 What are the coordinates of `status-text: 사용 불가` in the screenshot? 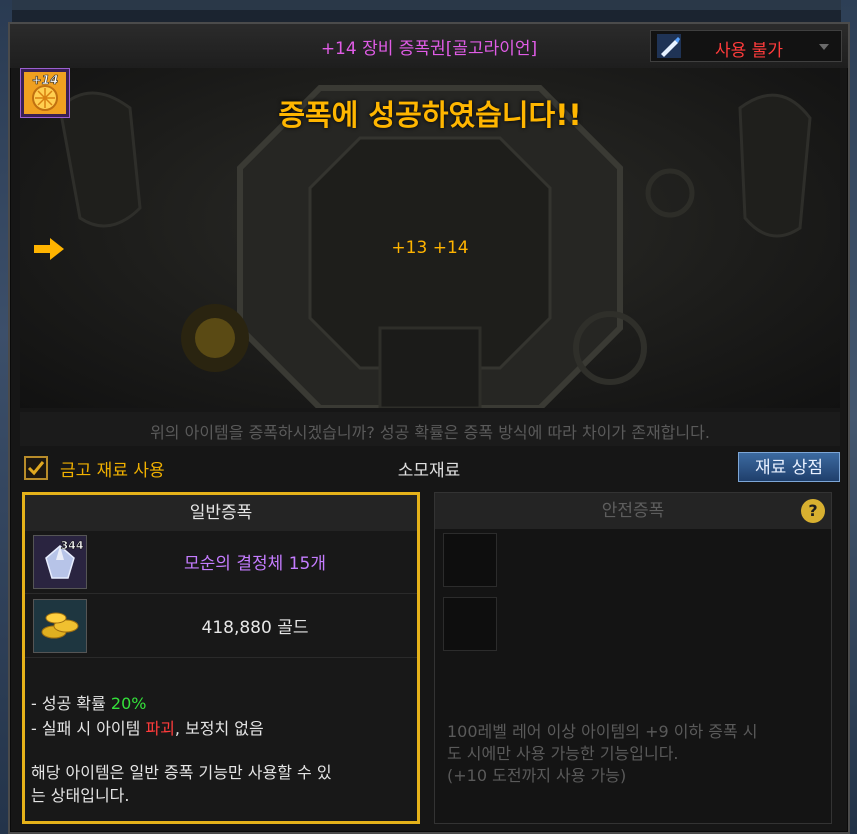 It's located at (749, 51).